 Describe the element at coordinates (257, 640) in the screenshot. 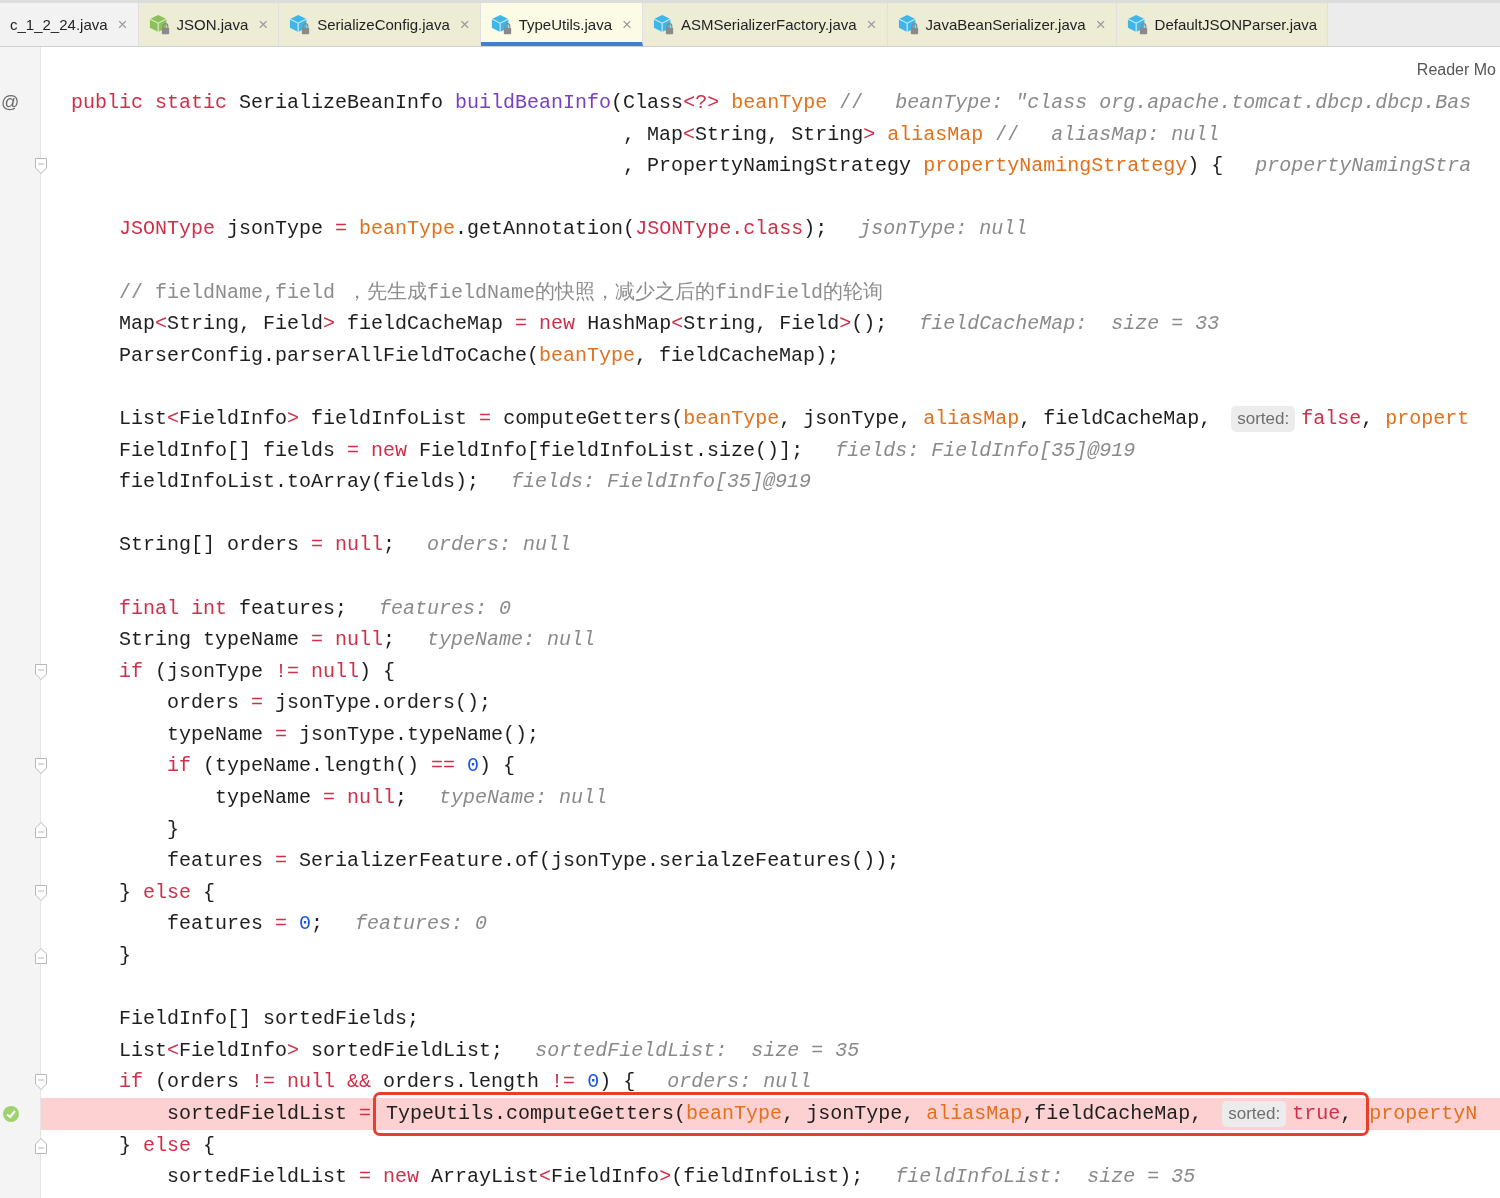

I see `code-text: String typeName = null;` at that location.